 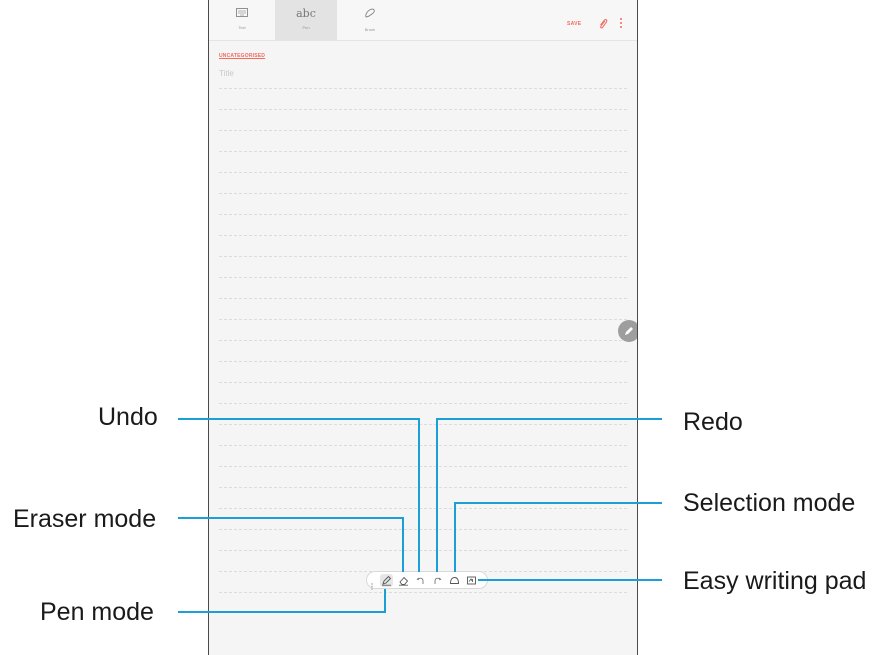 I want to click on pen-mode-button, so click(x=386, y=580).